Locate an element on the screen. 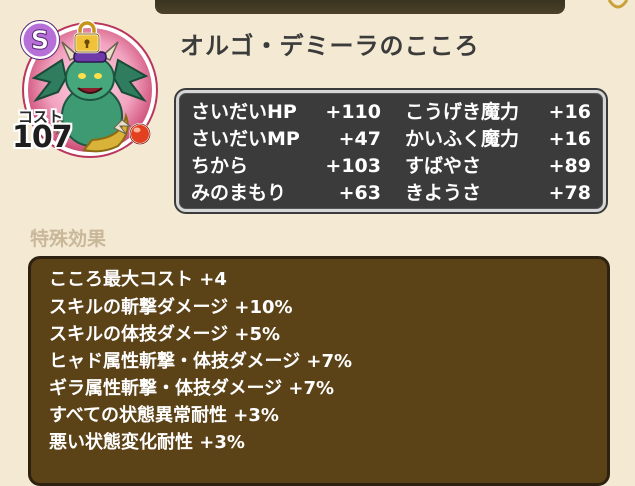  stat-row-max-mp: さいだいMP +47 is located at coordinates (286, 139).